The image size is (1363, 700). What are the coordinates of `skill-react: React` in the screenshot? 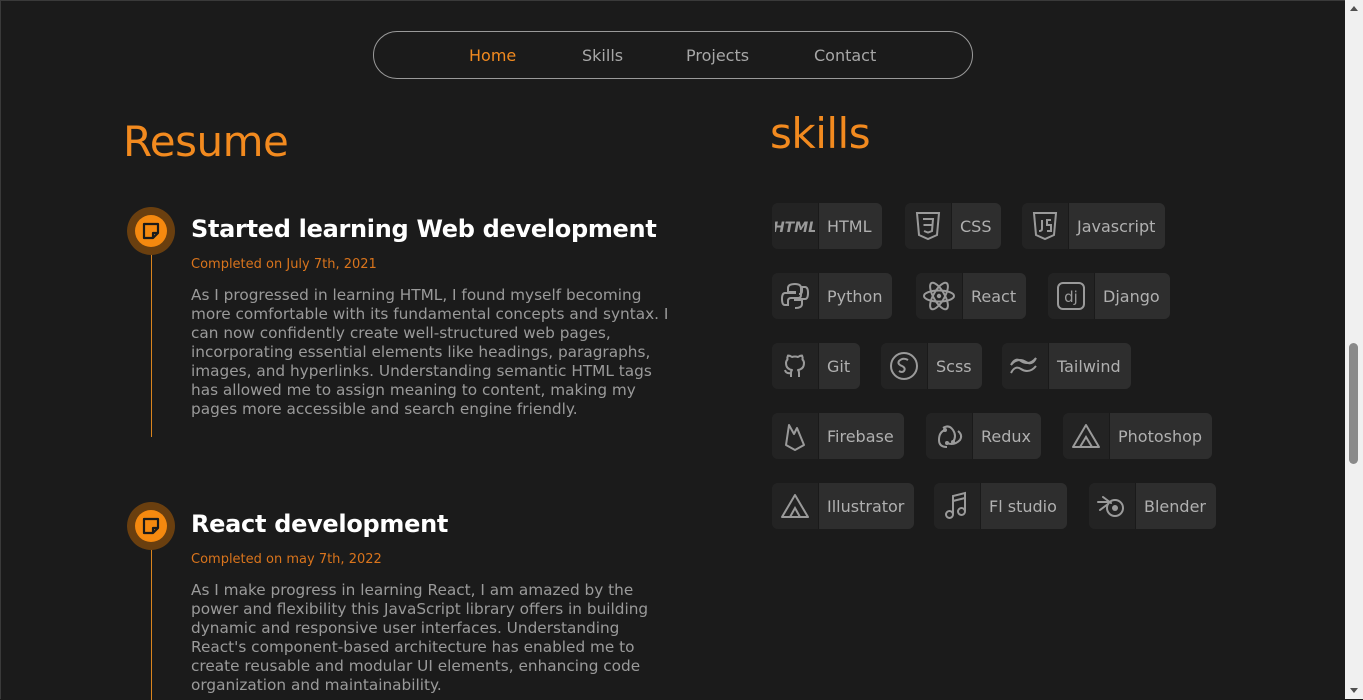 It's located at (971, 296).